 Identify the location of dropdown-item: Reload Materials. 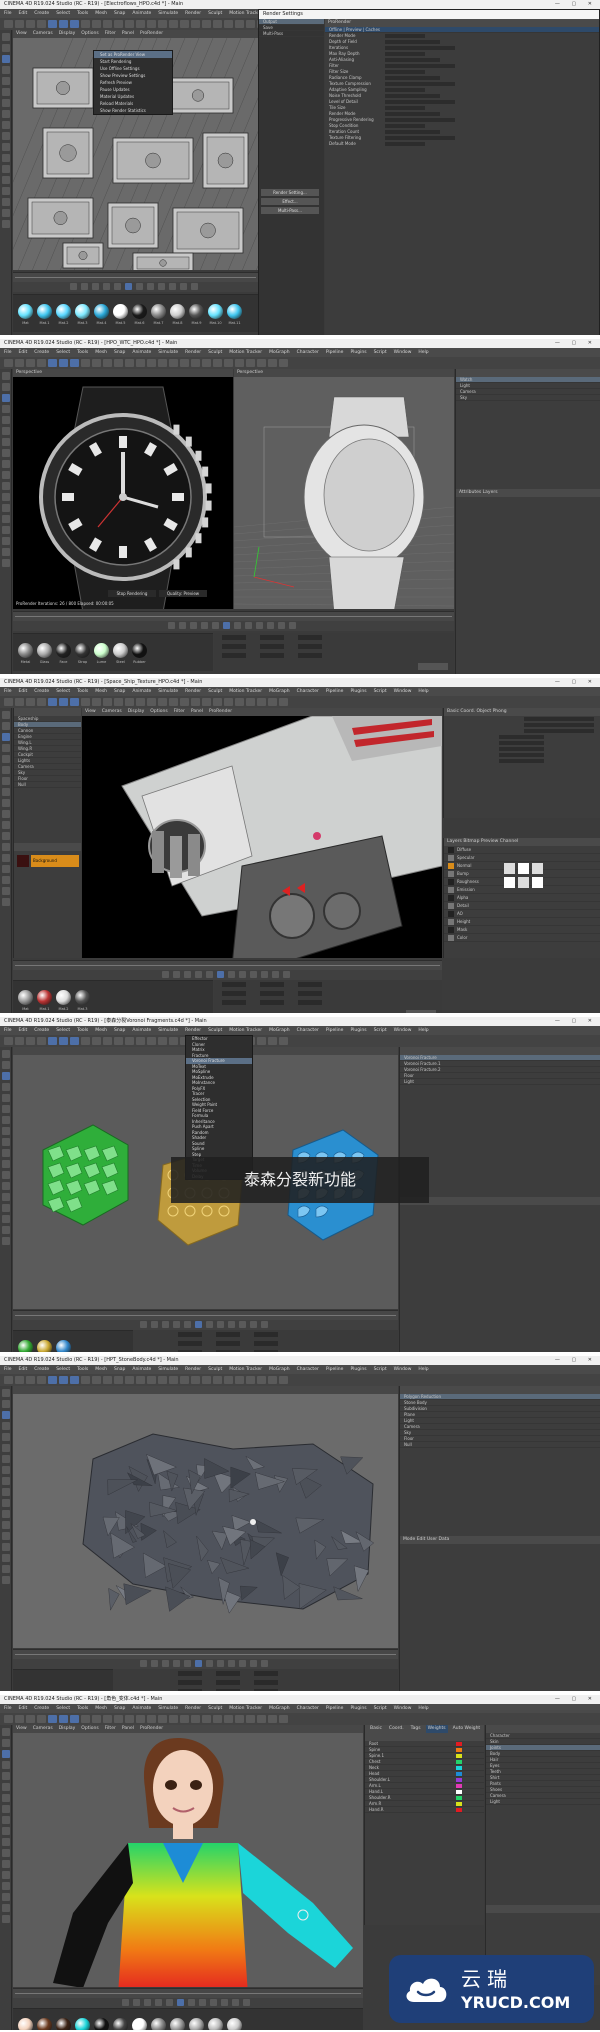
(133, 103).